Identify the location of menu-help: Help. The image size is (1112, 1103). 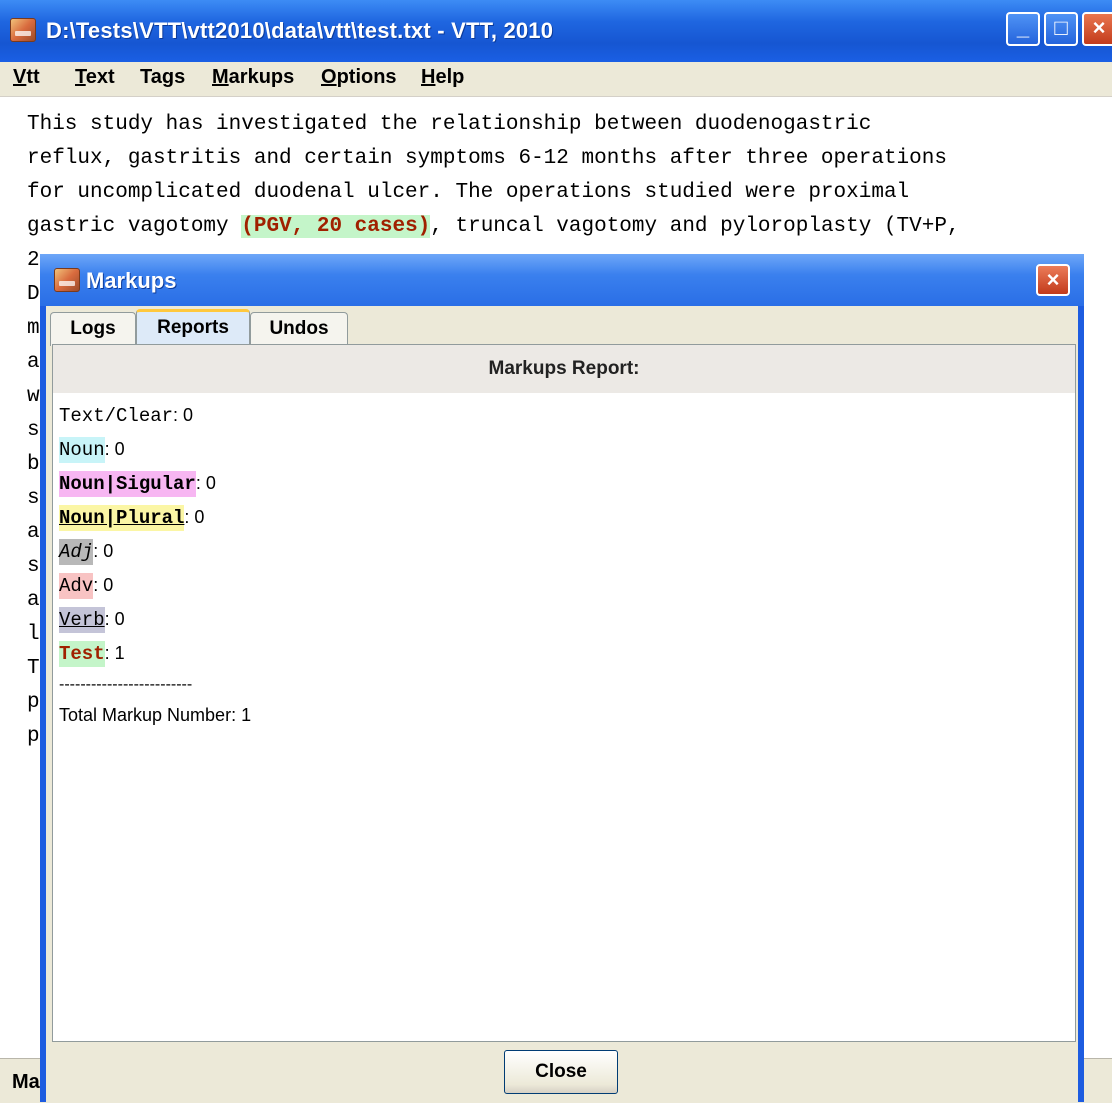
(442, 77).